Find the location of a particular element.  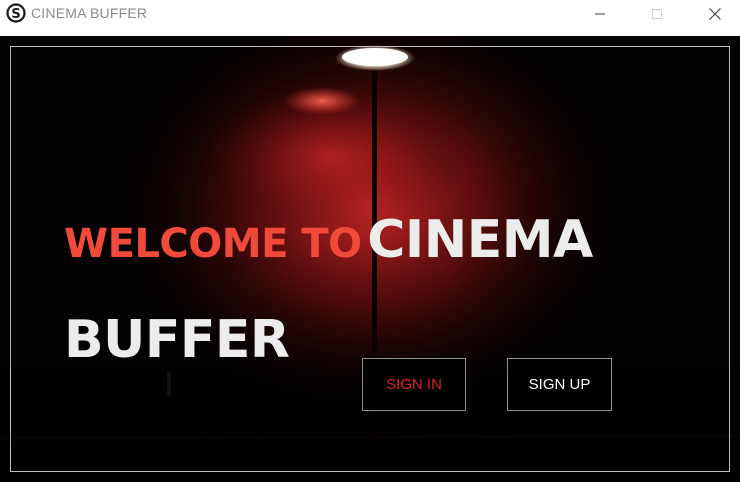

svg-text: S is located at coordinates (15, 14).